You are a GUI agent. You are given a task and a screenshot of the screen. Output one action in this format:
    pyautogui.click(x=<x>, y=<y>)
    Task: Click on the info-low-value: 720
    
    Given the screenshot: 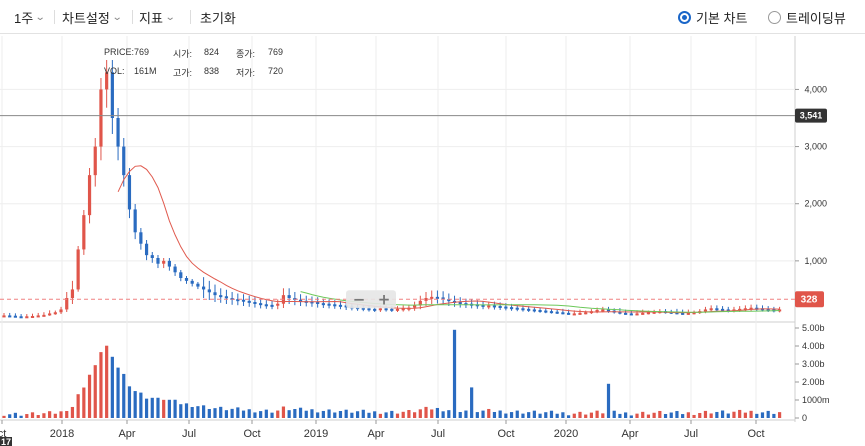 What is the action you would take?
    pyautogui.click(x=276, y=71)
    